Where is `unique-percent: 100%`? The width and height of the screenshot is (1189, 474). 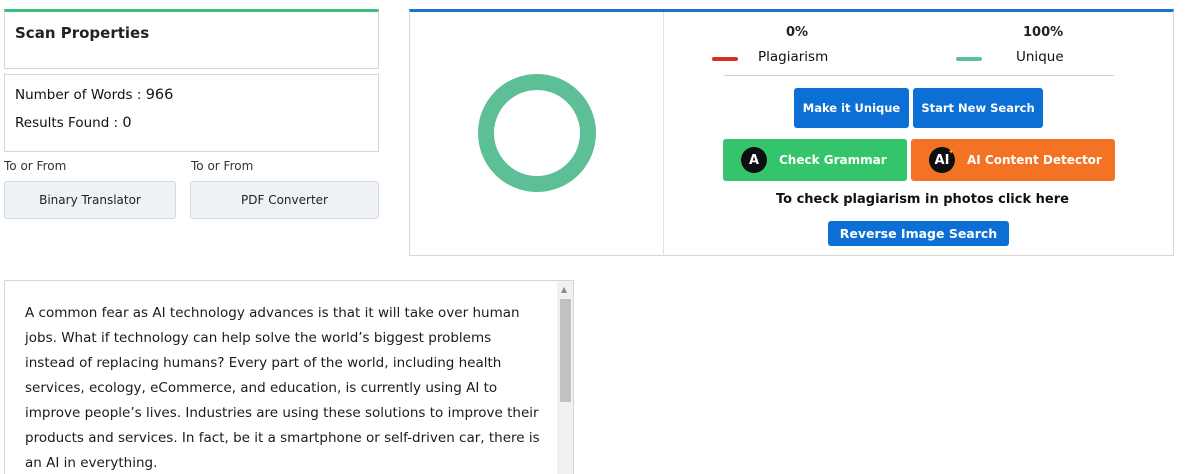
unique-percent: 100% is located at coordinates (1043, 32).